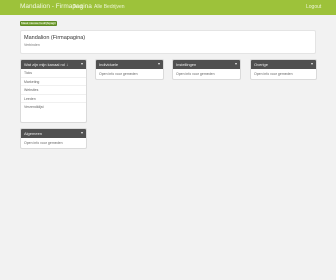  Describe the element at coordinates (261, 64) in the screenshot. I see `panel-title: Overige` at that location.